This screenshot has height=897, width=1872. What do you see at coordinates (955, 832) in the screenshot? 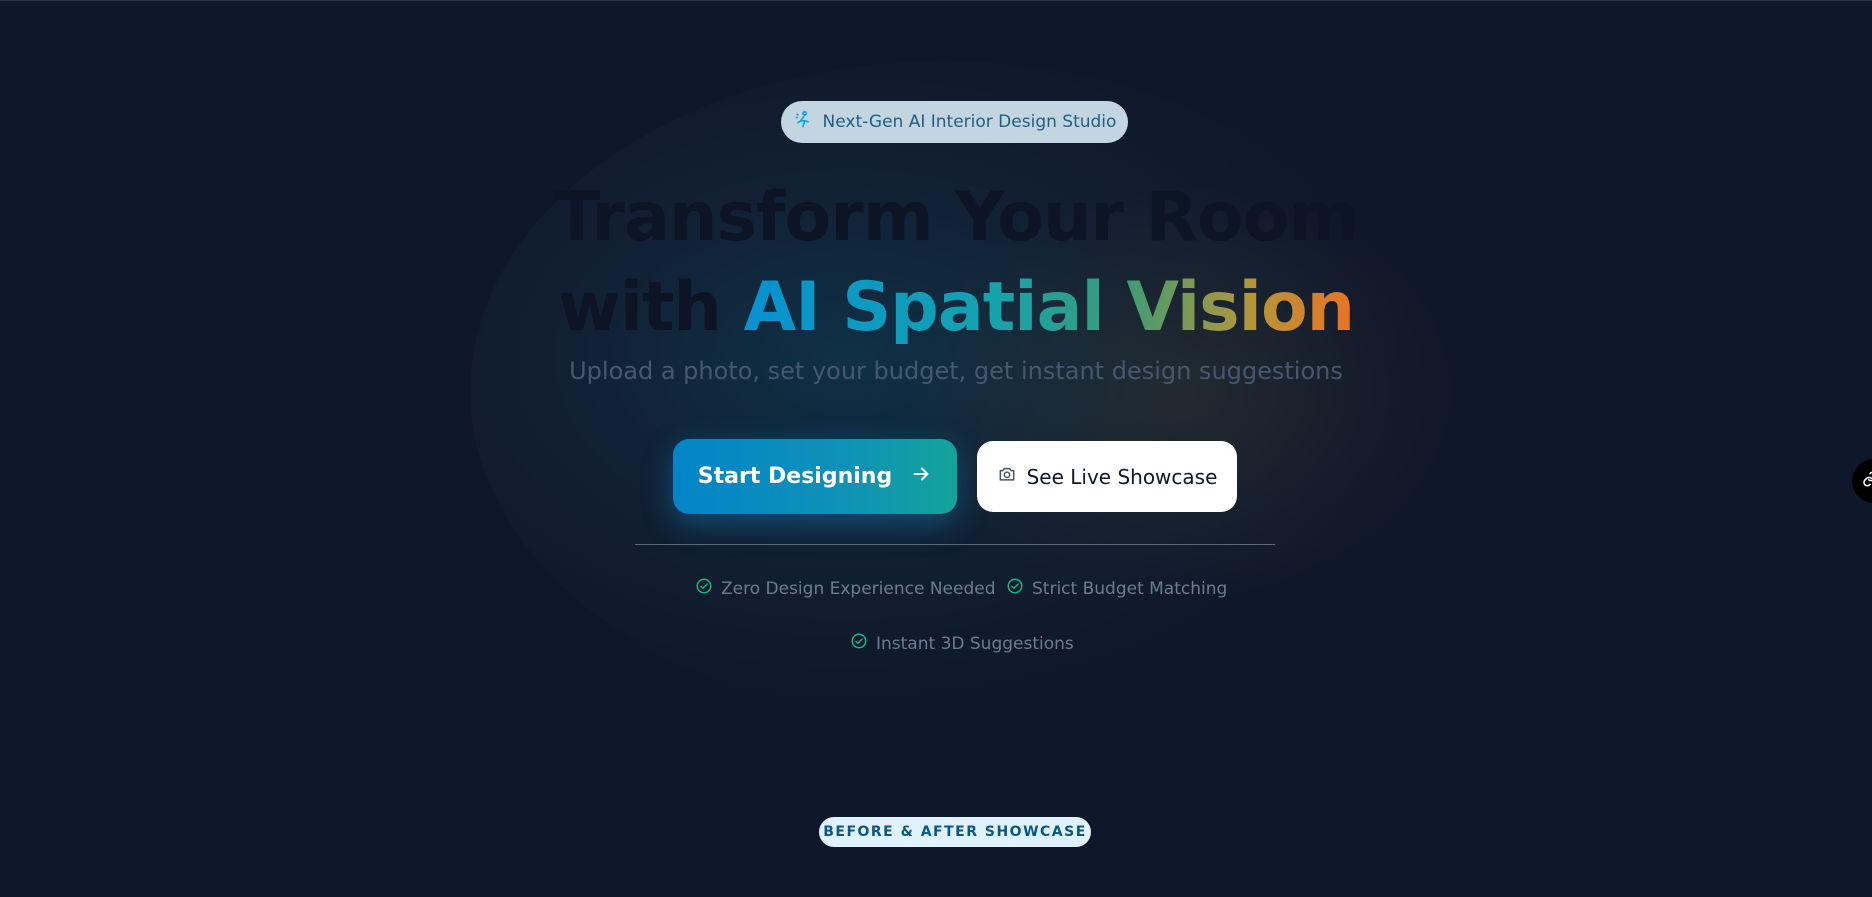
I see `showcase-section-badge: BEFORE & AFTER SHOWCASE` at bounding box center [955, 832].